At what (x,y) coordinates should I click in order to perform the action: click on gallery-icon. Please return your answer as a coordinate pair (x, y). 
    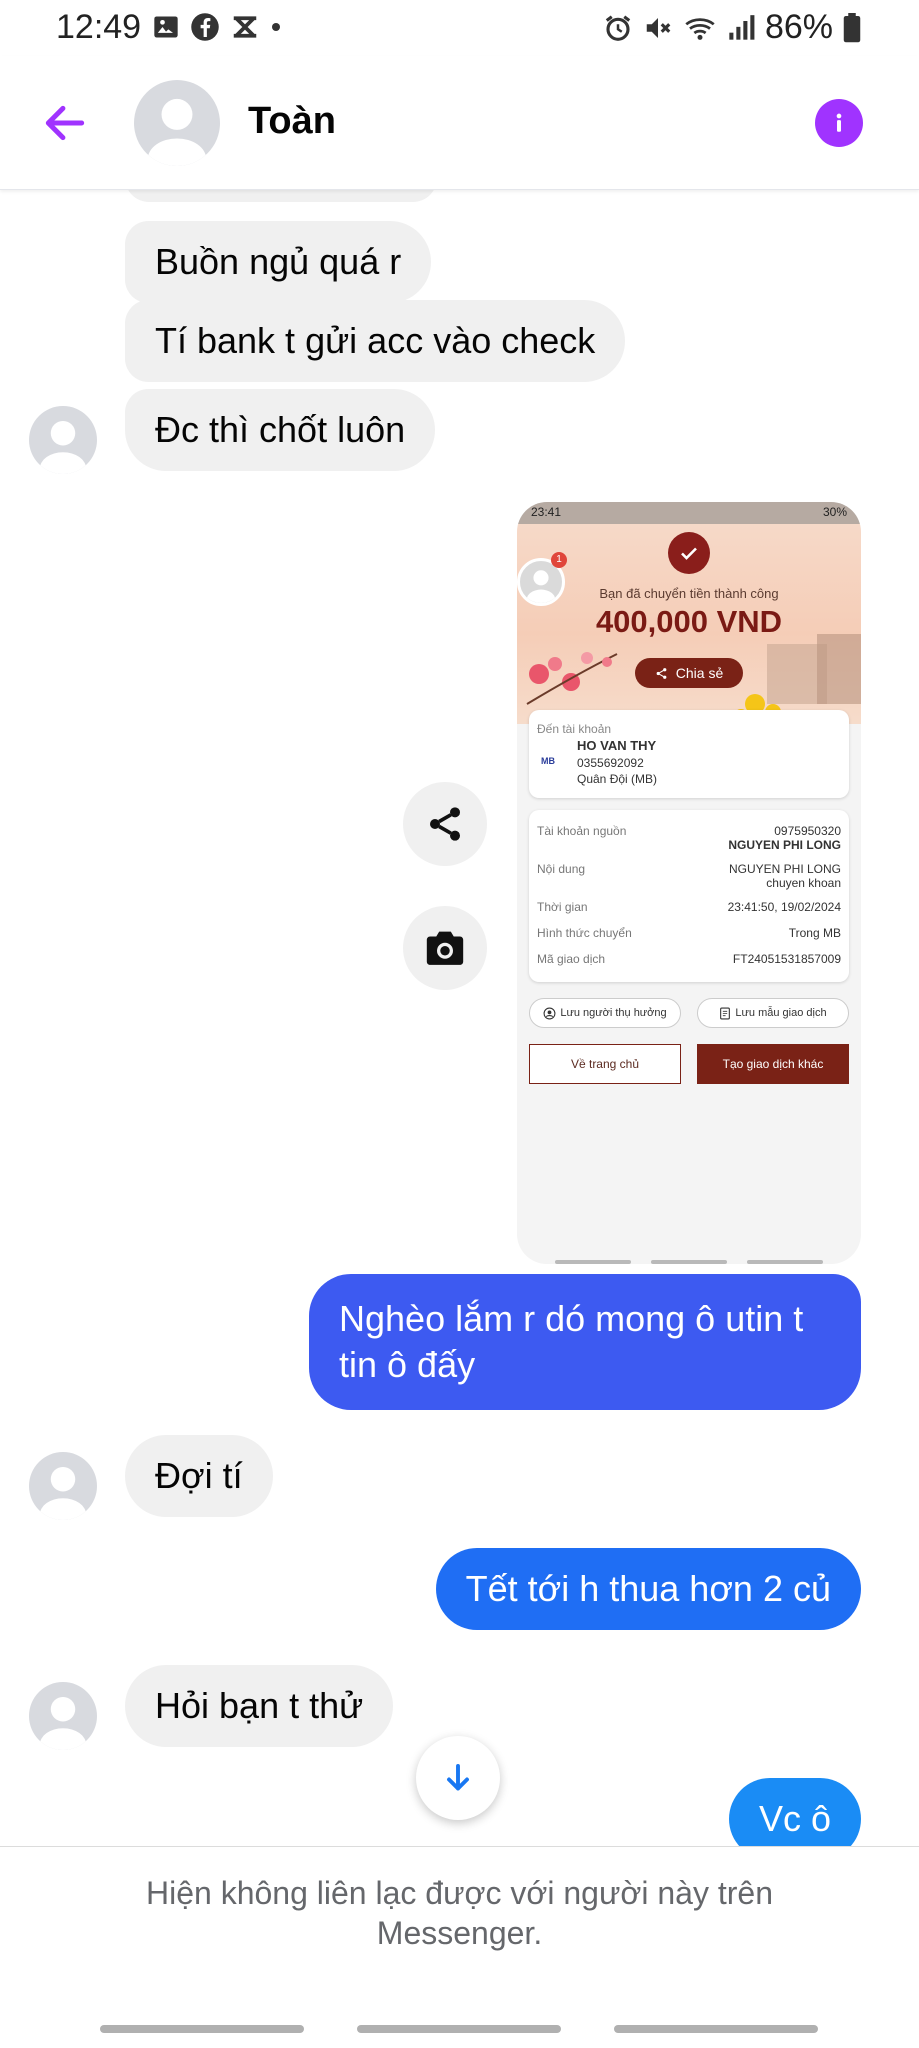
    Looking at the image, I should click on (166, 27).